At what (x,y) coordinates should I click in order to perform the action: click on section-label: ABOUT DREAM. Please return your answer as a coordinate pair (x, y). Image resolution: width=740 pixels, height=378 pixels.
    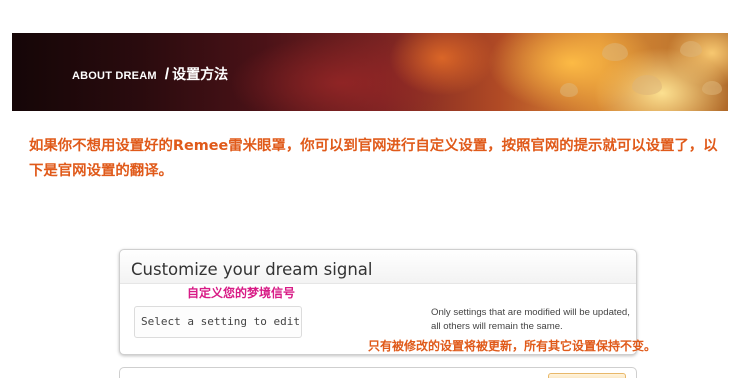
    Looking at the image, I should click on (114, 76).